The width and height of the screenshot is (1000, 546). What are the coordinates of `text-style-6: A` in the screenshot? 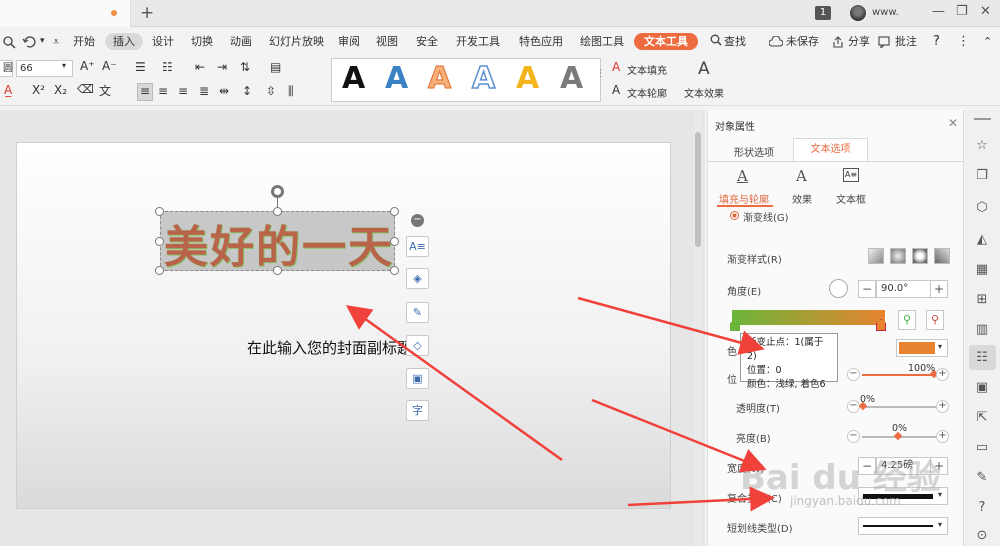 It's located at (571, 78).